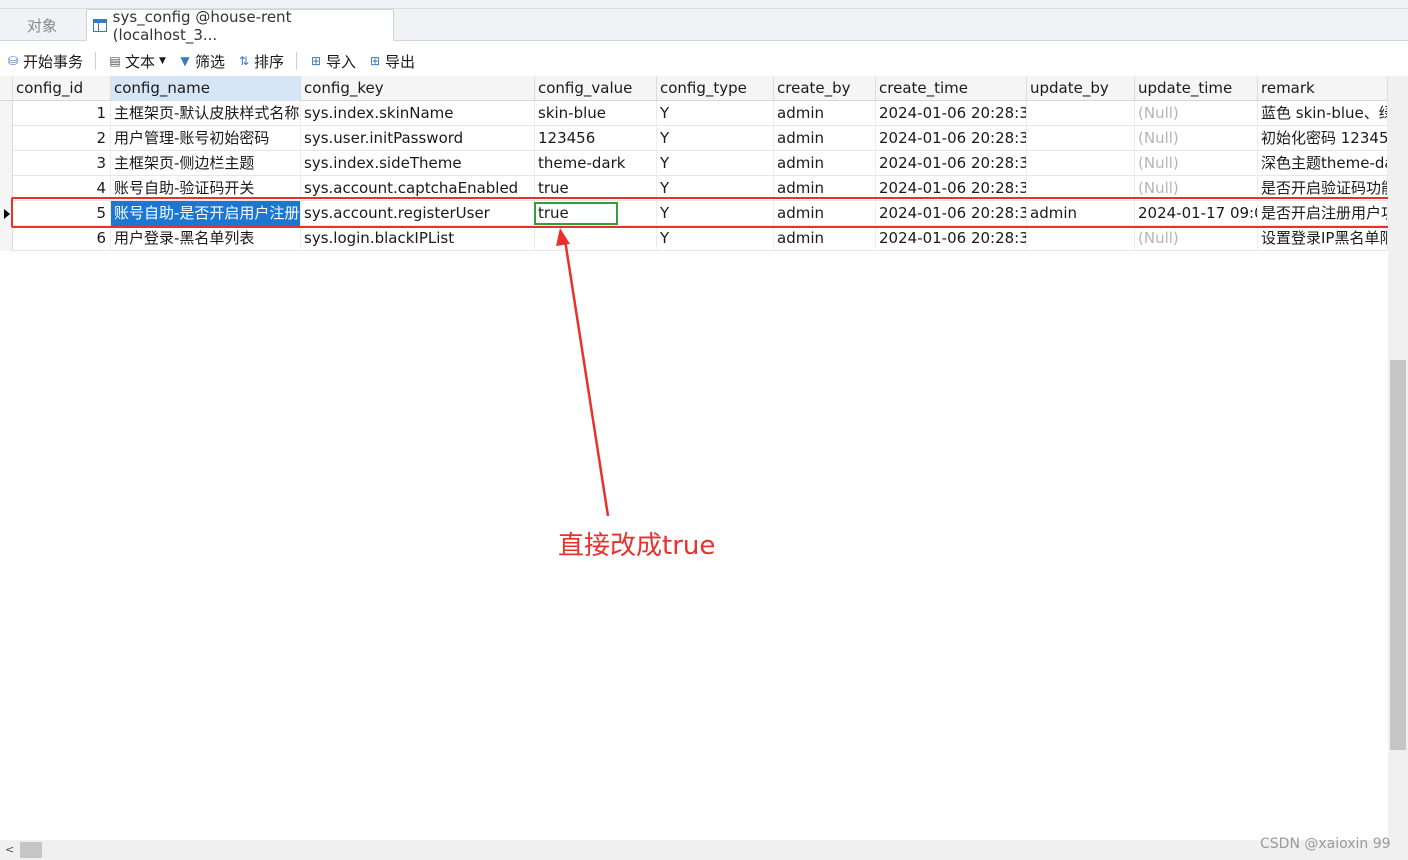 This screenshot has width=1408, height=860. I want to click on annotation-text: 直接改成true, so click(637, 546).